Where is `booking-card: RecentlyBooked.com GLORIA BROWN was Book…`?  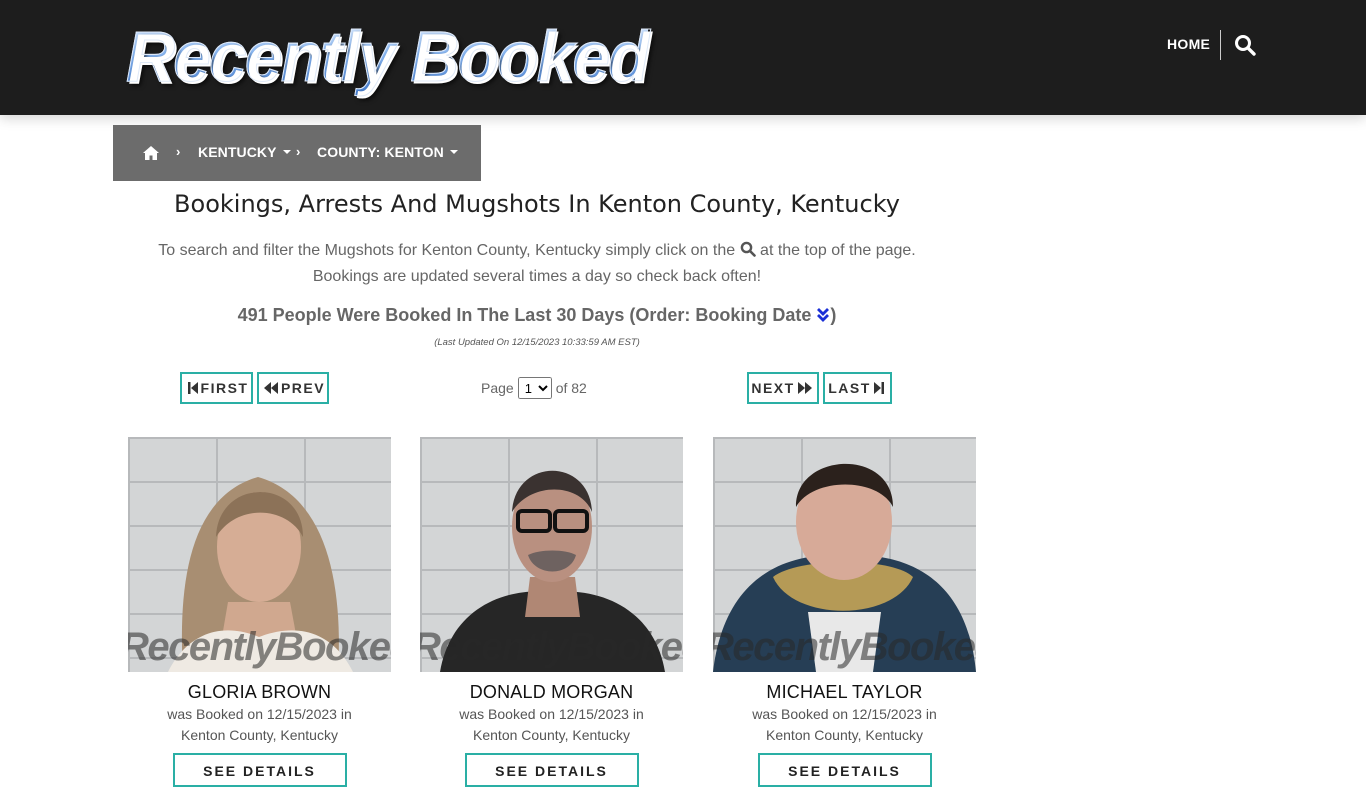
booking-card: RecentlyBooked.com GLORIA BROWN was Book… is located at coordinates (259, 612).